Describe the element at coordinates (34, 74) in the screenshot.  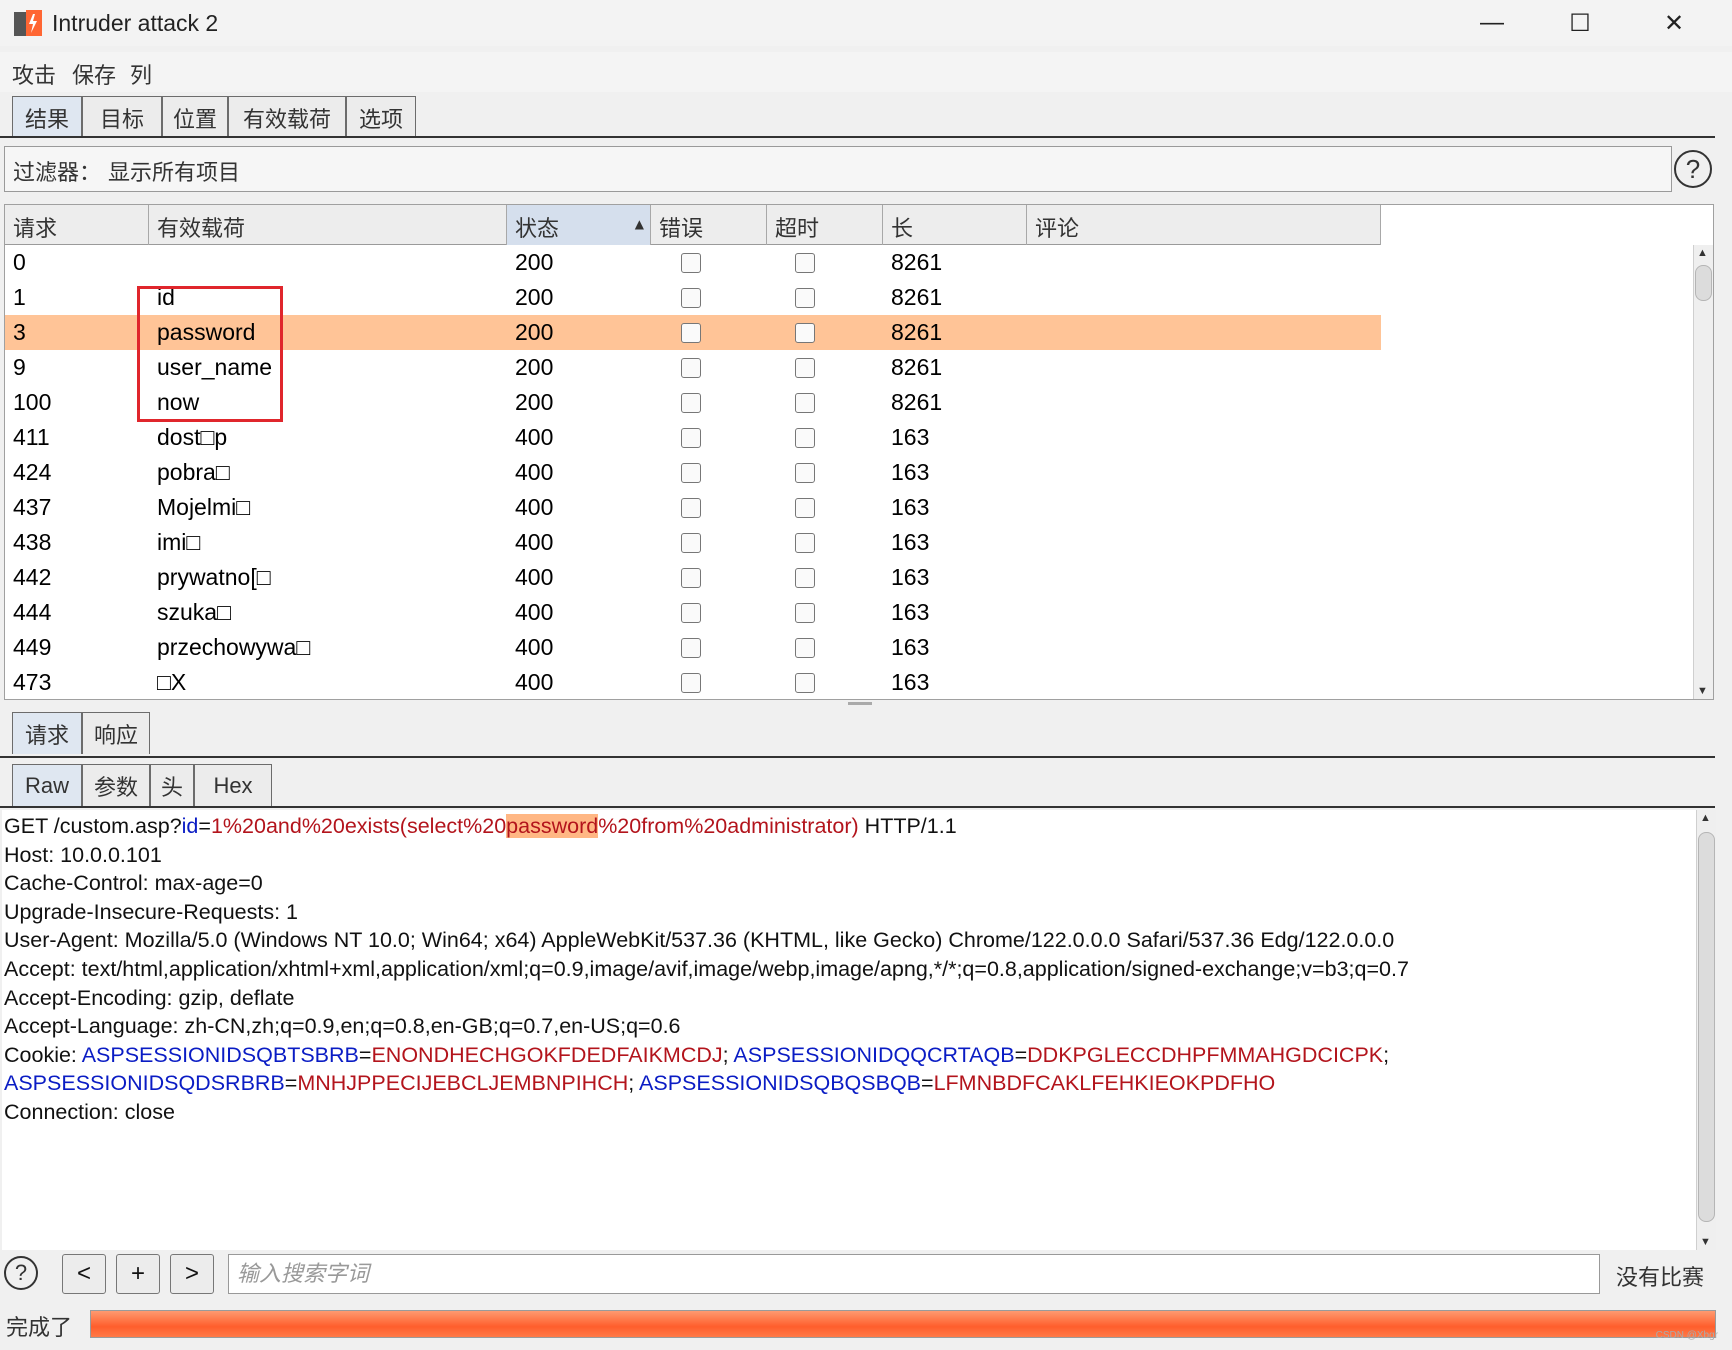
I see `menu-attack: 攻击` at that location.